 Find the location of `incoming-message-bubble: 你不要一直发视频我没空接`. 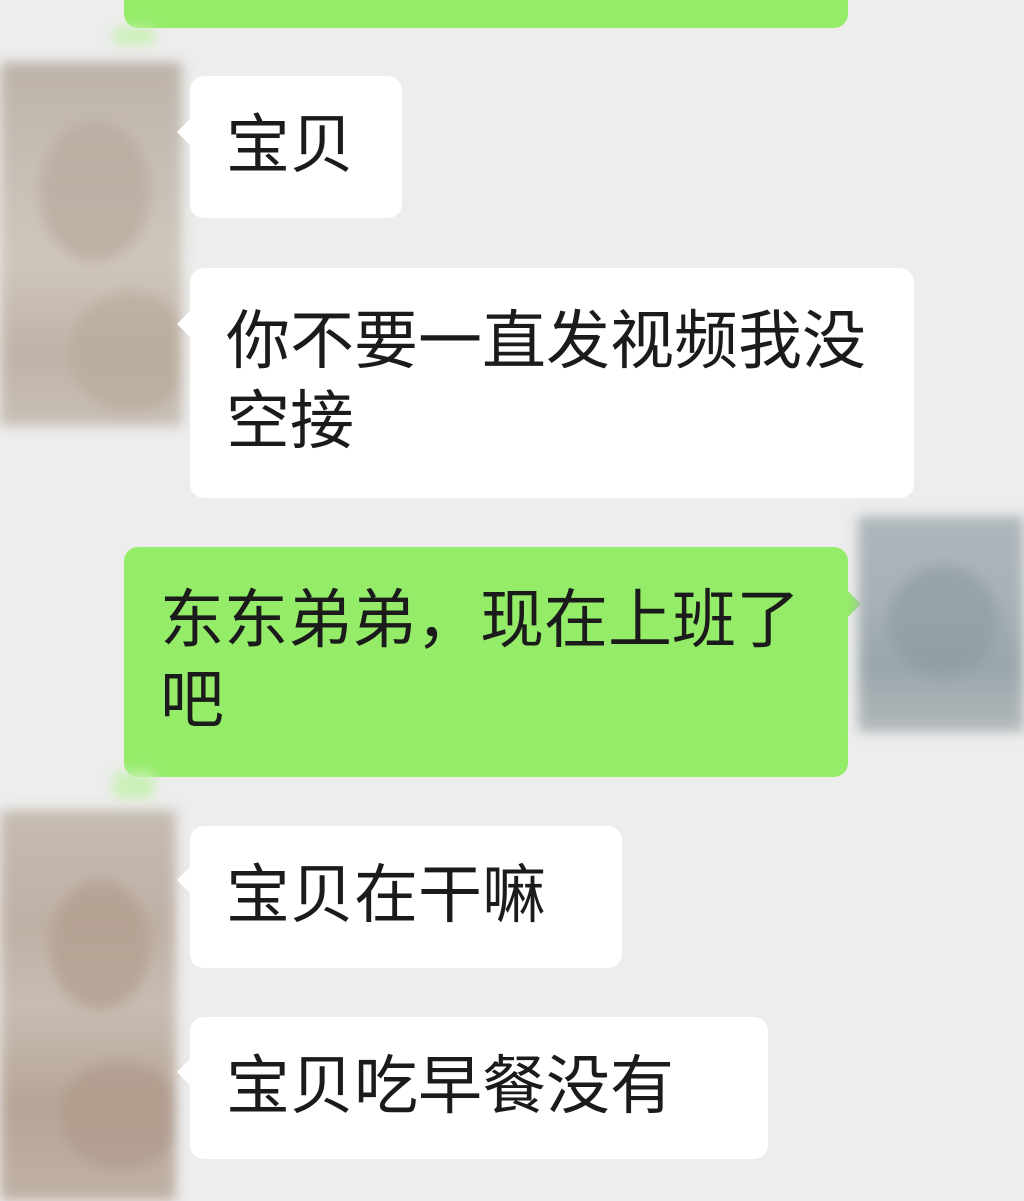

incoming-message-bubble: 你不要一直发视频我没空接 is located at coordinates (552, 383).